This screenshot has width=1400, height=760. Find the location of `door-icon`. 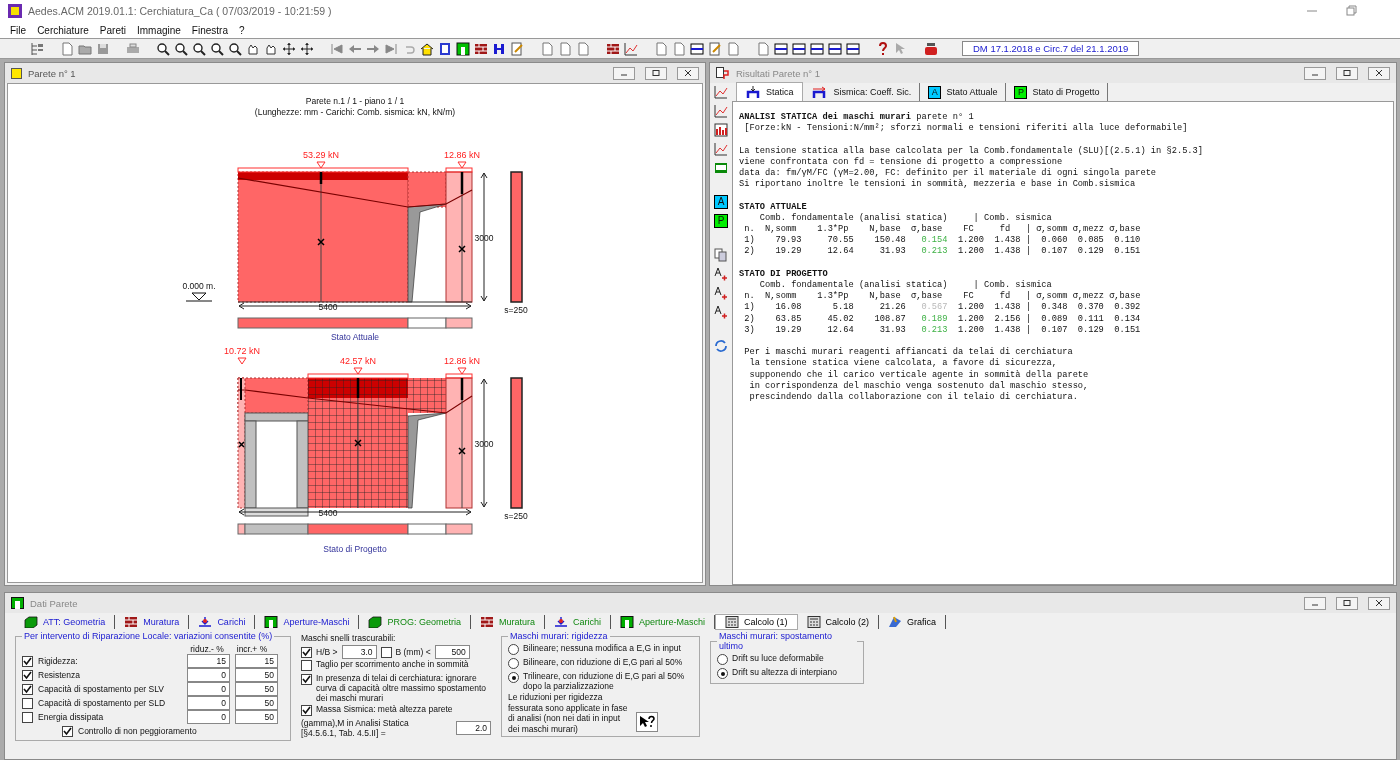

door-icon is located at coordinates (463, 48).